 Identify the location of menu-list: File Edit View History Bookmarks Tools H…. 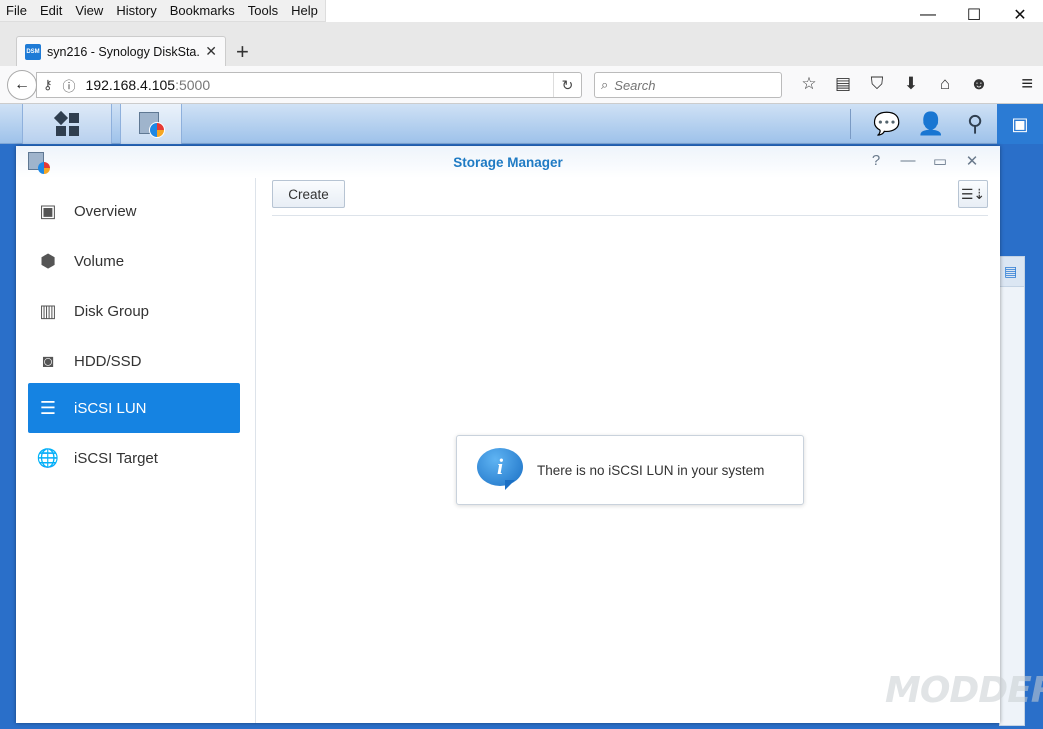
(163, 11).